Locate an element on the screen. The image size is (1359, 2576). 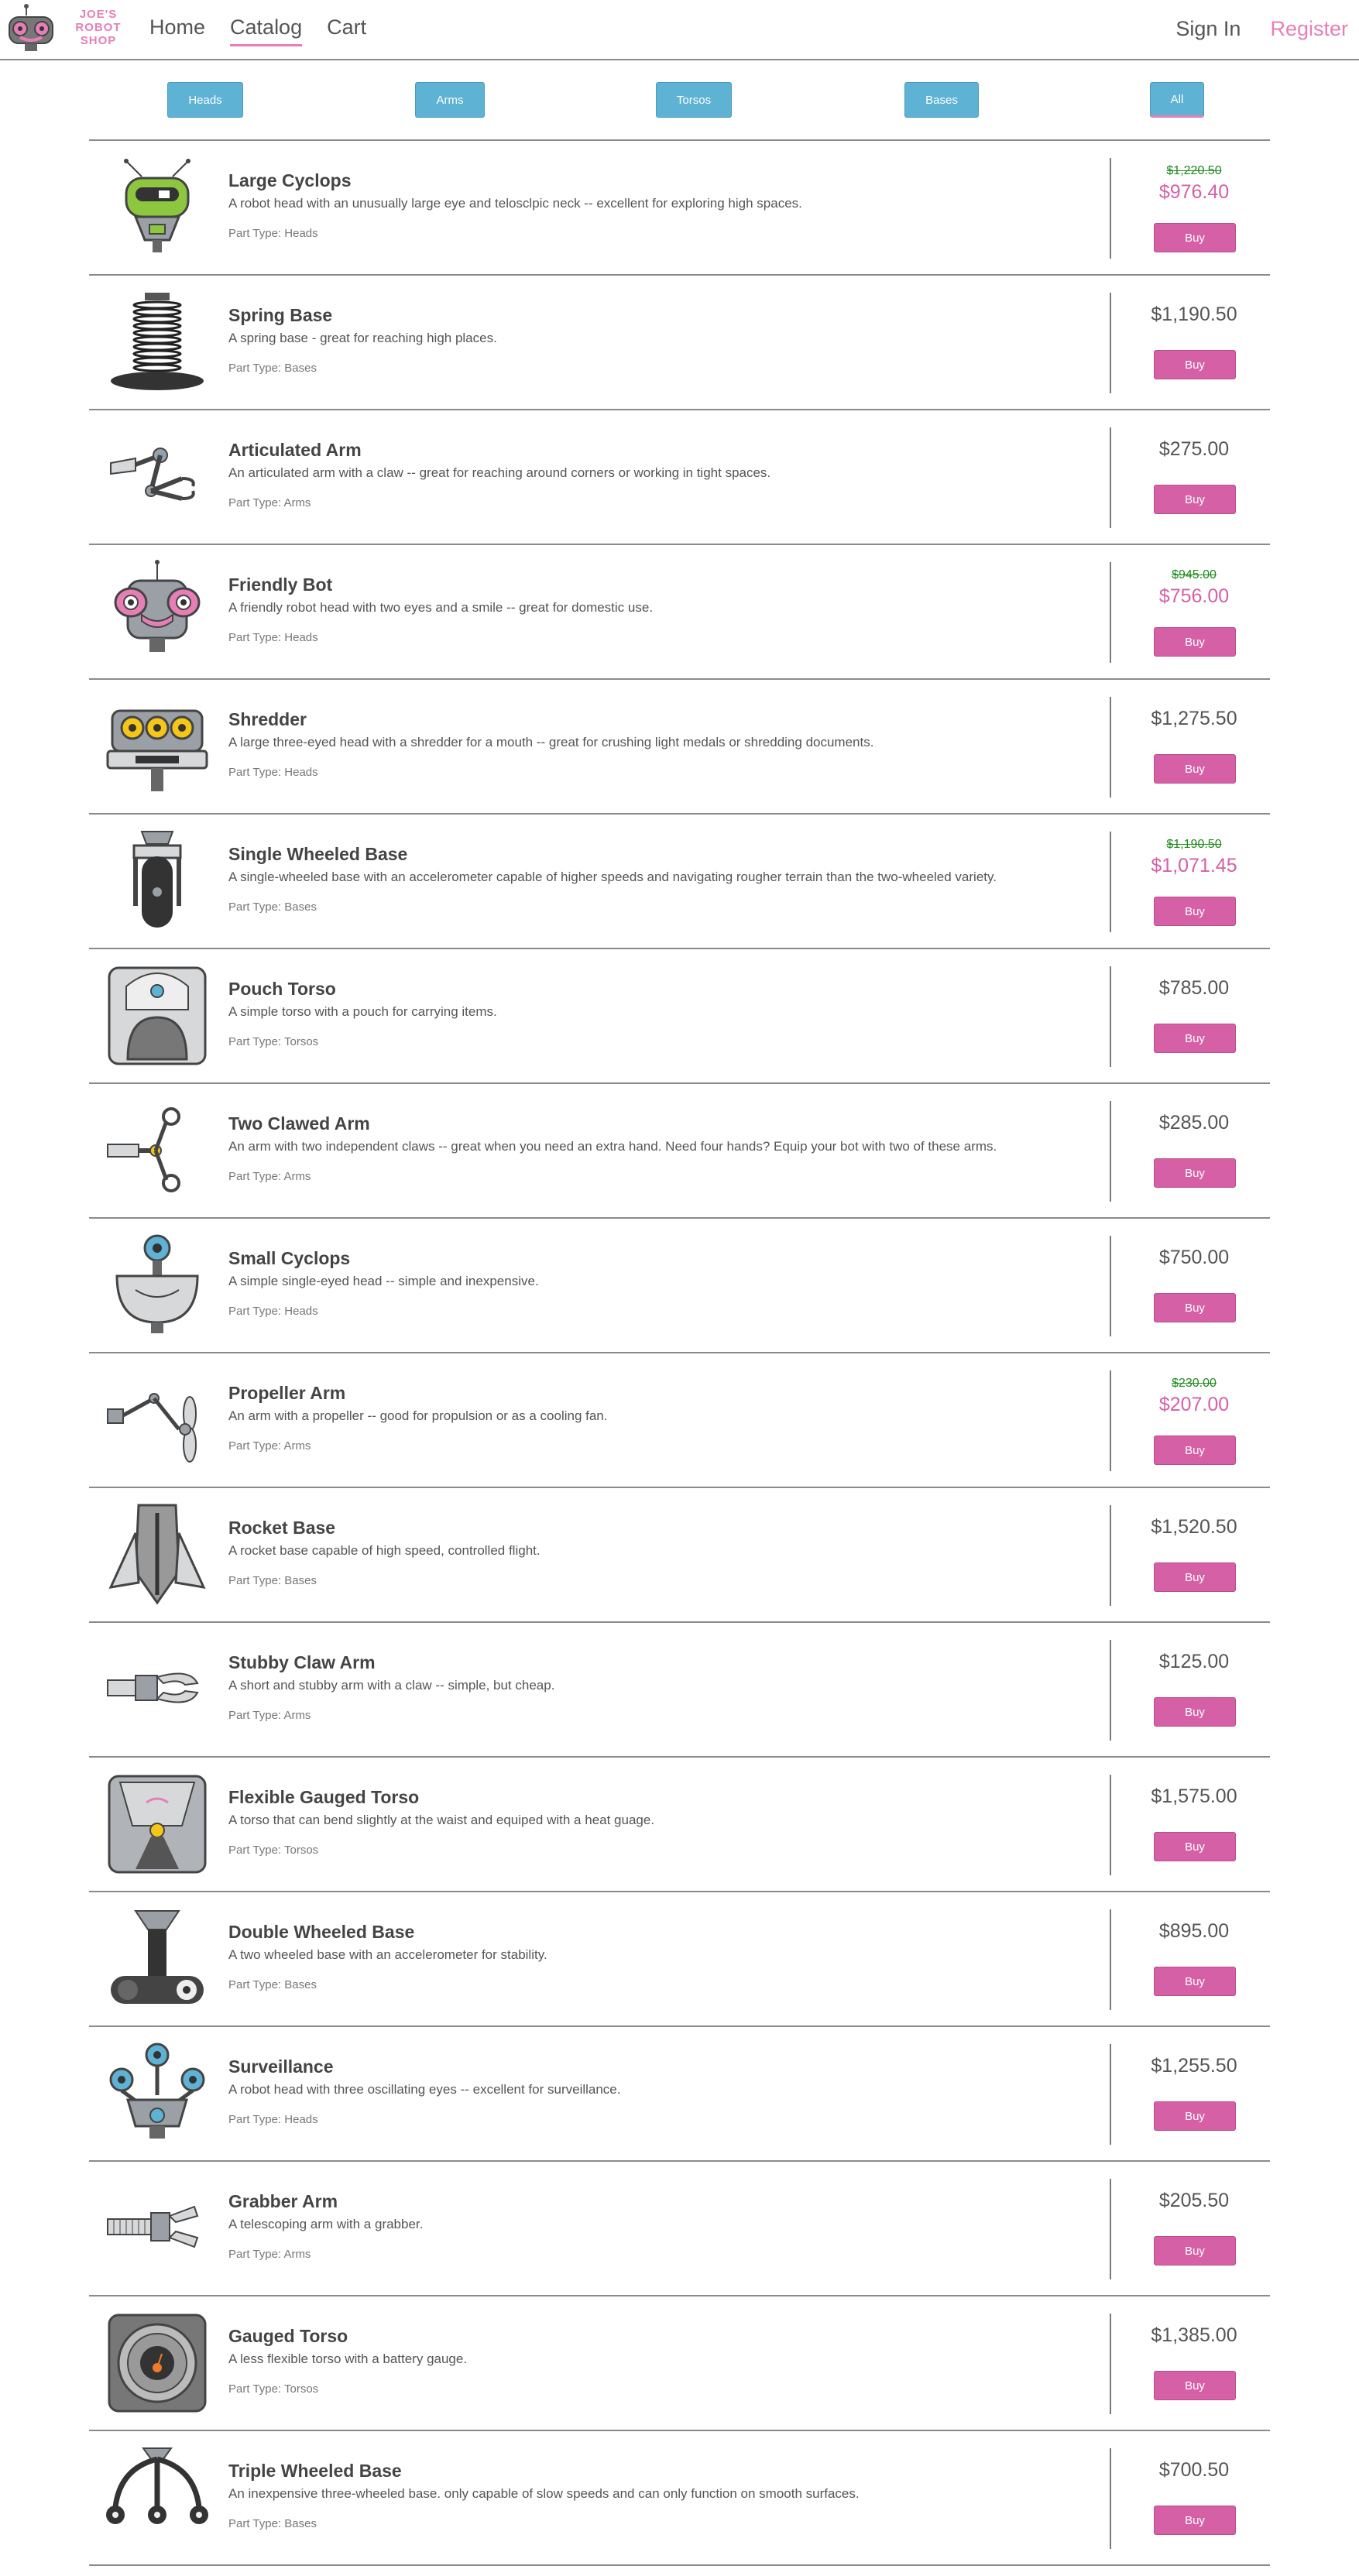
buy-button-propeller-arm: Buy is located at coordinates (1195, 1450).